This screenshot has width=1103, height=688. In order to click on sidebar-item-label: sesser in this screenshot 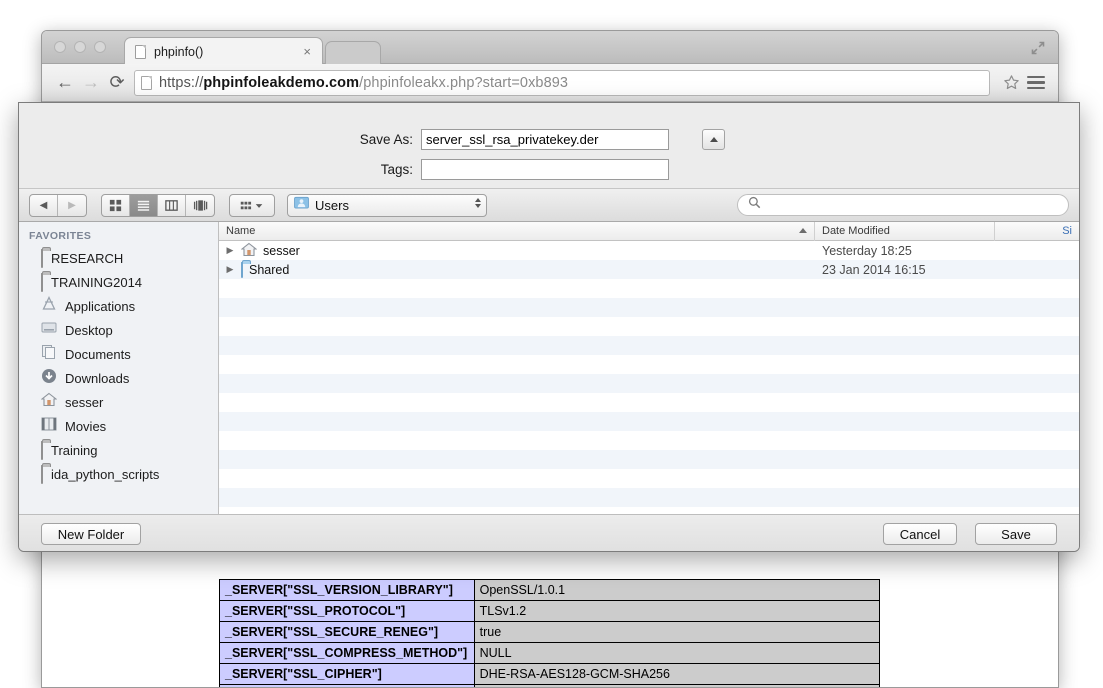, I will do `click(84, 402)`.